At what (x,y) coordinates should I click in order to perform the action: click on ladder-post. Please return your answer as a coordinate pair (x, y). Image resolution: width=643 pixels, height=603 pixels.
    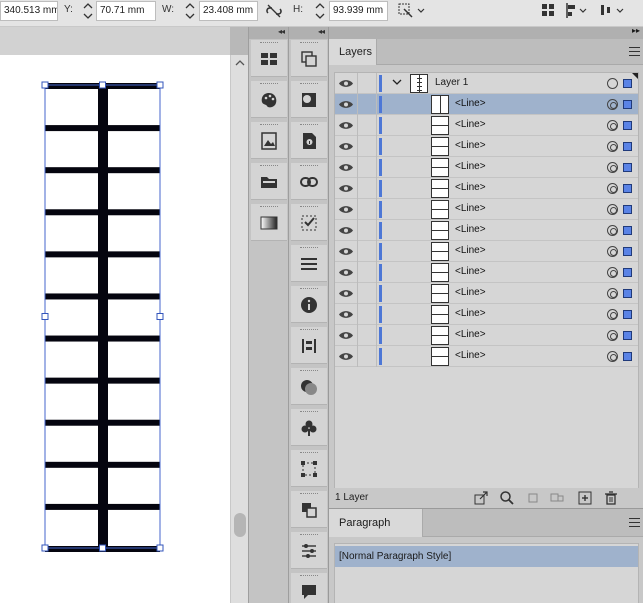
    Looking at the image, I should click on (103, 316).